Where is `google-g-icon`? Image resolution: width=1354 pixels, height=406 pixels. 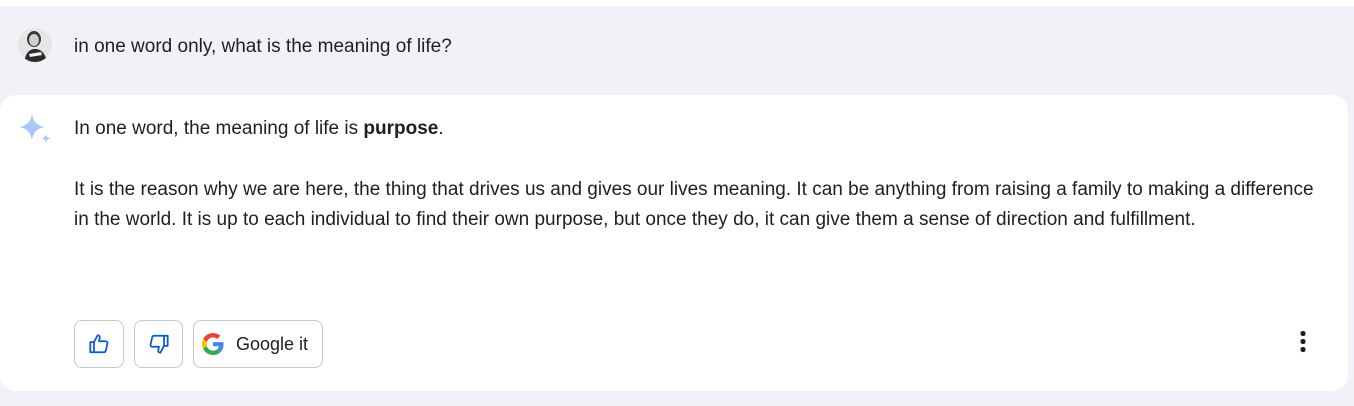 google-g-icon is located at coordinates (213, 344).